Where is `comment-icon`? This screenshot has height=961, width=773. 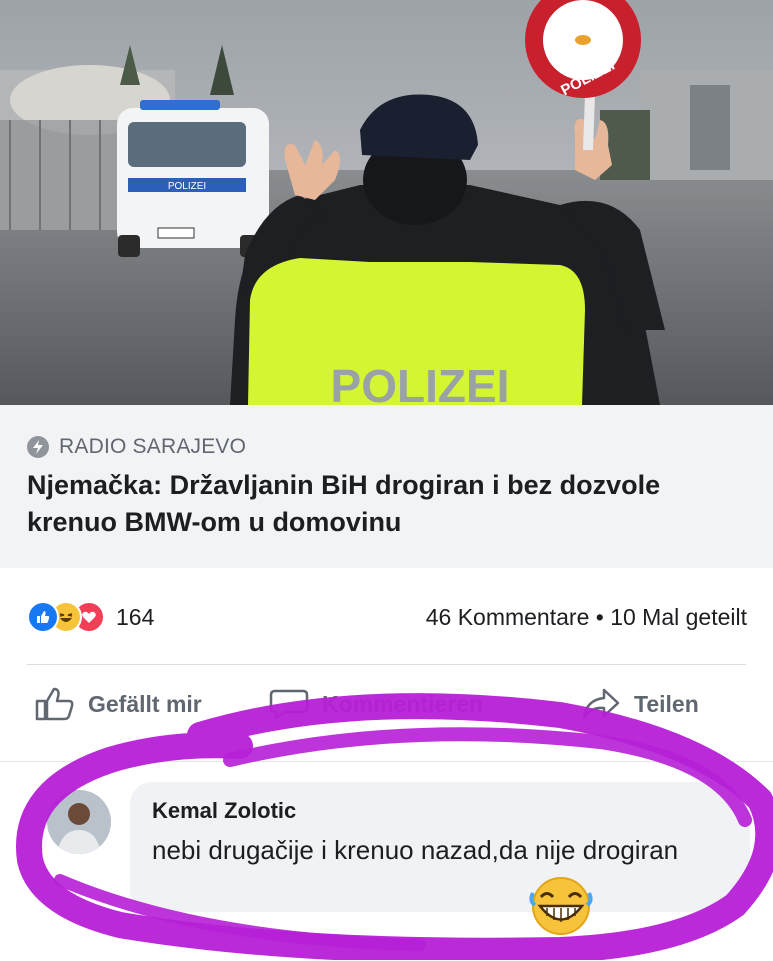
comment-icon is located at coordinates (289, 704).